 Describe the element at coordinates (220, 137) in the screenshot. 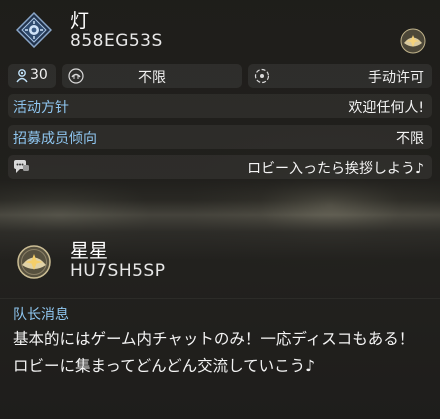

I see `tendency-row: 招募成员倾向 不限` at that location.